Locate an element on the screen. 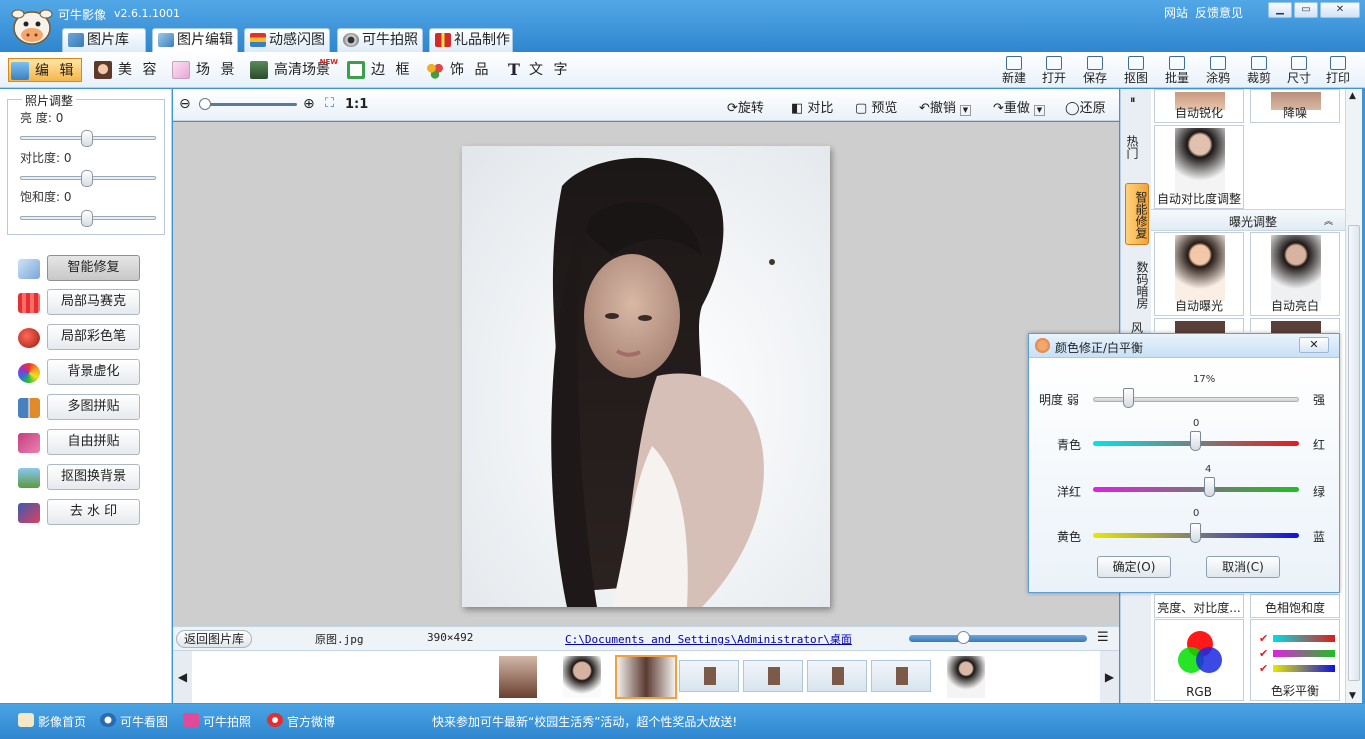  actual-size-button: 1:1 is located at coordinates (356, 104).